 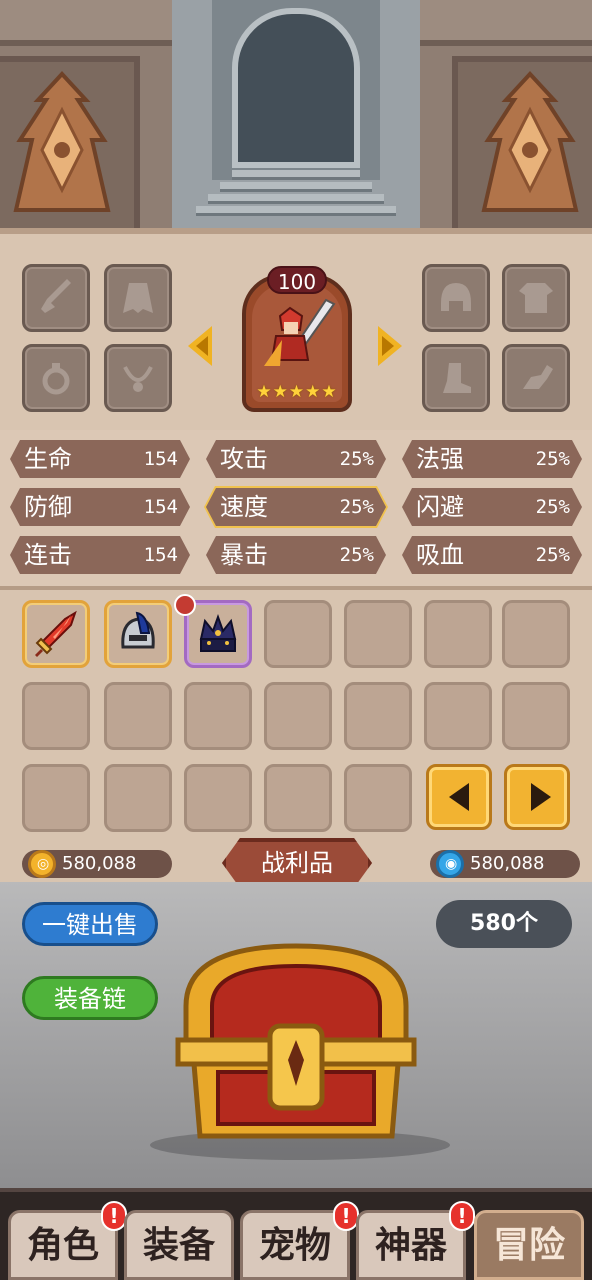 I want to click on pet-slot, so click(x=536, y=378).